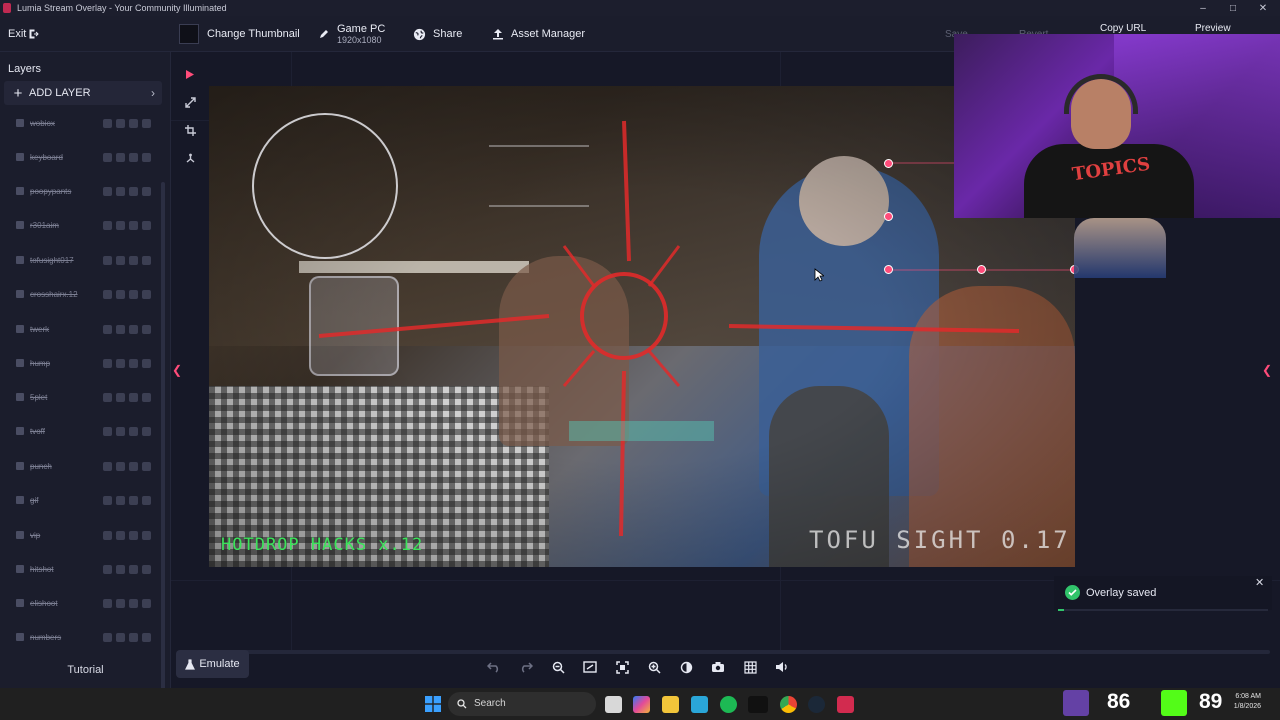 Image resolution: width=1280 pixels, height=720 pixels. What do you see at coordinates (80, 157) in the screenshot?
I see `layer-row: keyboard` at bounding box center [80, 157].